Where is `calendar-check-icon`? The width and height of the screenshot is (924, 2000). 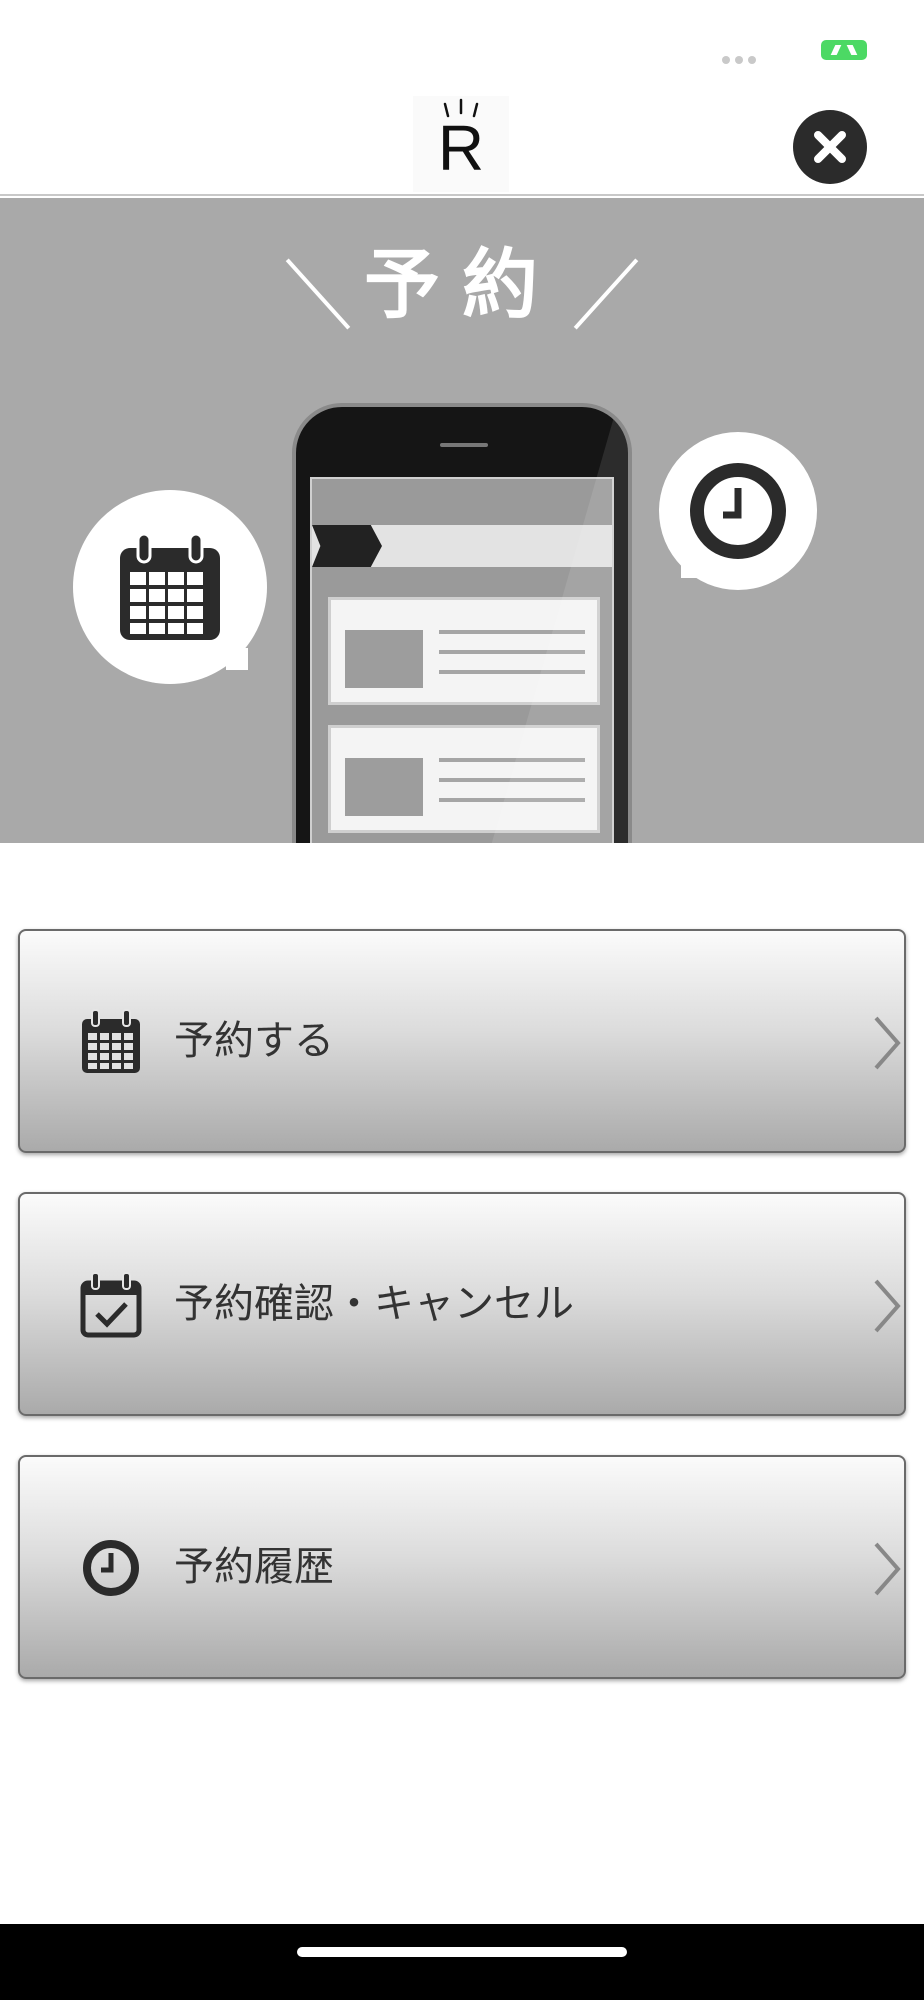 calendar-check-icon is located at coordinates (111, 1305).